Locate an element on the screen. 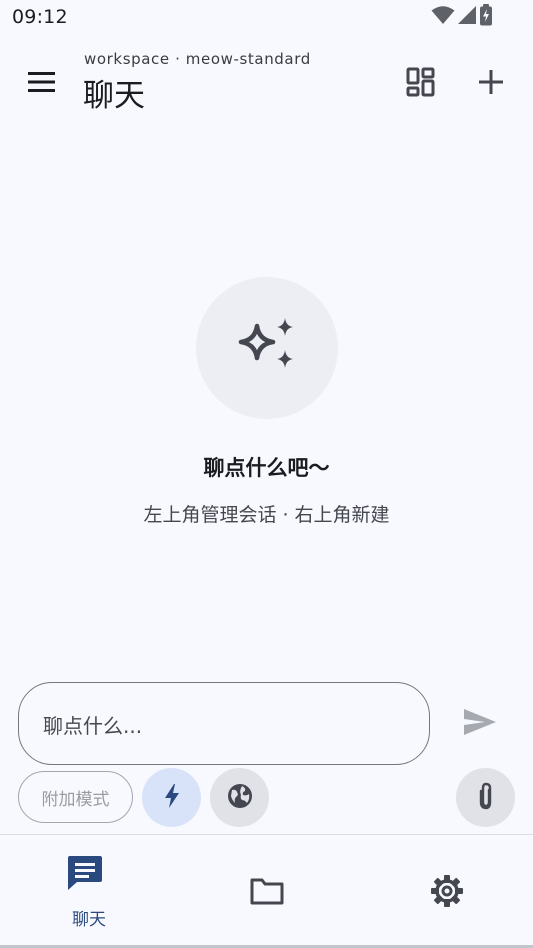  empty-state-subtitle: 左上角管理会话 · 右上角新建 is located at coordinates (266, 515).